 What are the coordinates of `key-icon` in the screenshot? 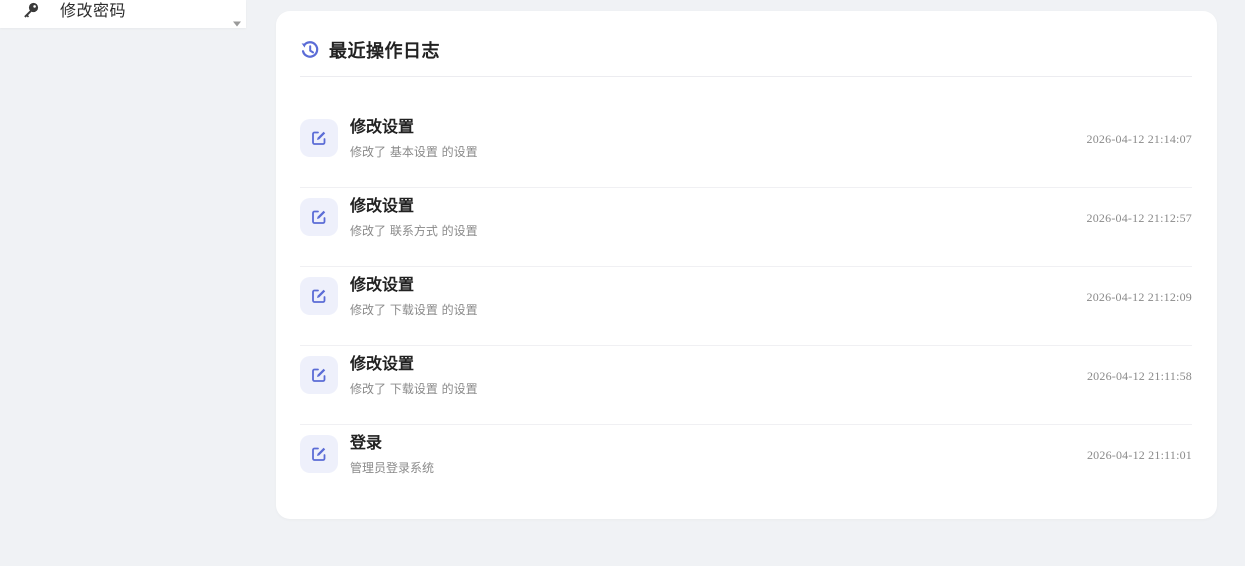 It's located at (31, 10).